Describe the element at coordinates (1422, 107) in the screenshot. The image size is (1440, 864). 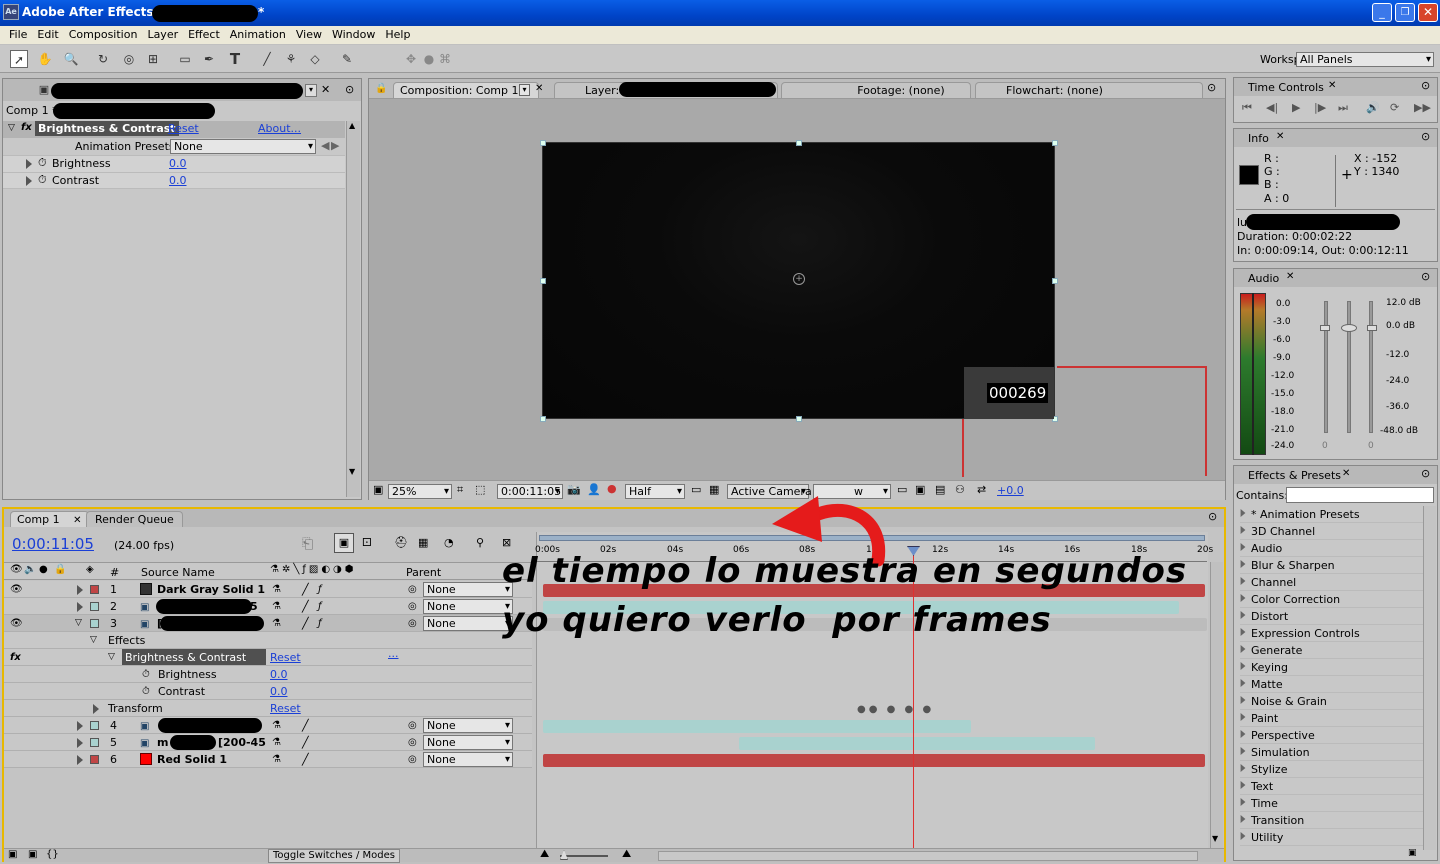
I see `ram-preview-icon: ▶▶` at that location.